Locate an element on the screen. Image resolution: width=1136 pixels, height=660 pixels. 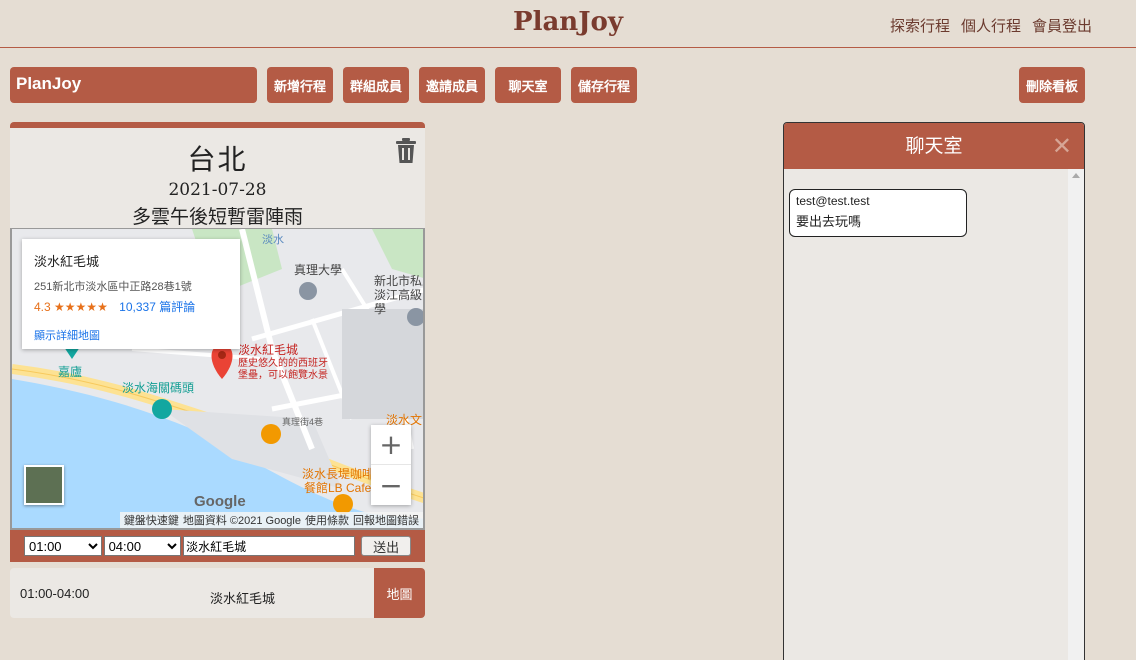
item-map-button: 地圖 is located at coordinates (399, 593).